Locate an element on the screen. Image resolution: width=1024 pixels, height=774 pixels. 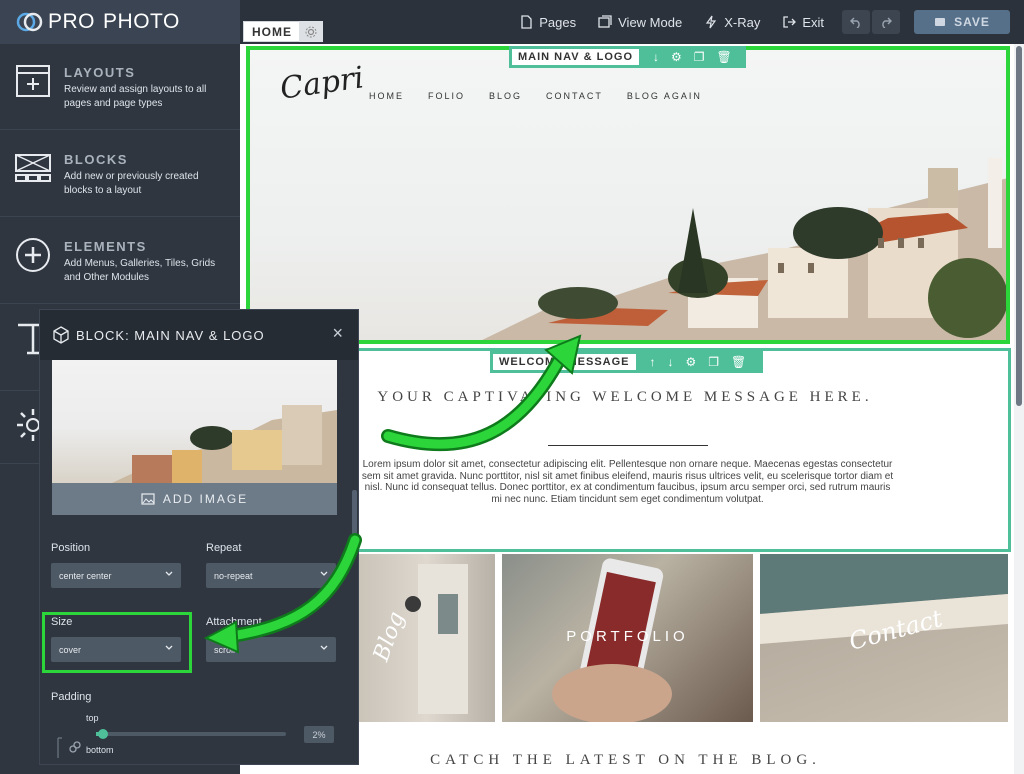
save-button: SAVE is located at coordinates (962, 22).